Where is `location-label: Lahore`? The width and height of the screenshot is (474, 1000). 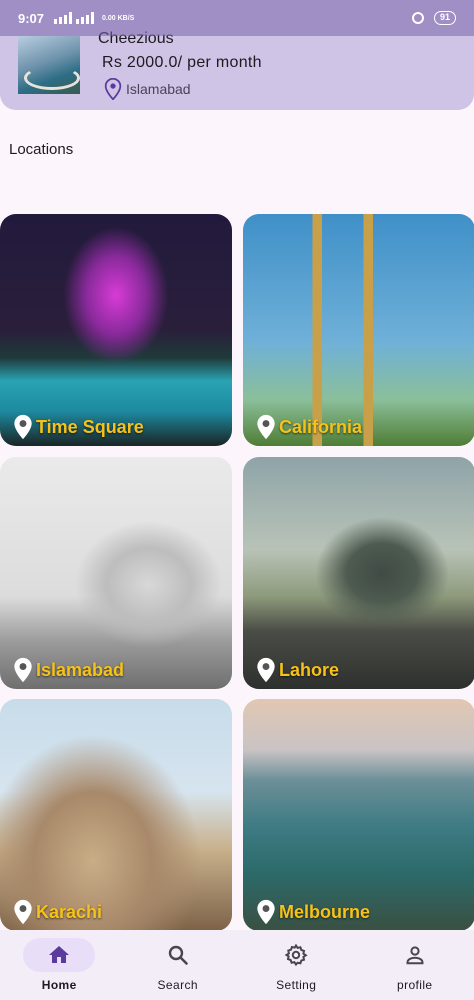 location-label: Lahore is located at coordinates (309, 669).